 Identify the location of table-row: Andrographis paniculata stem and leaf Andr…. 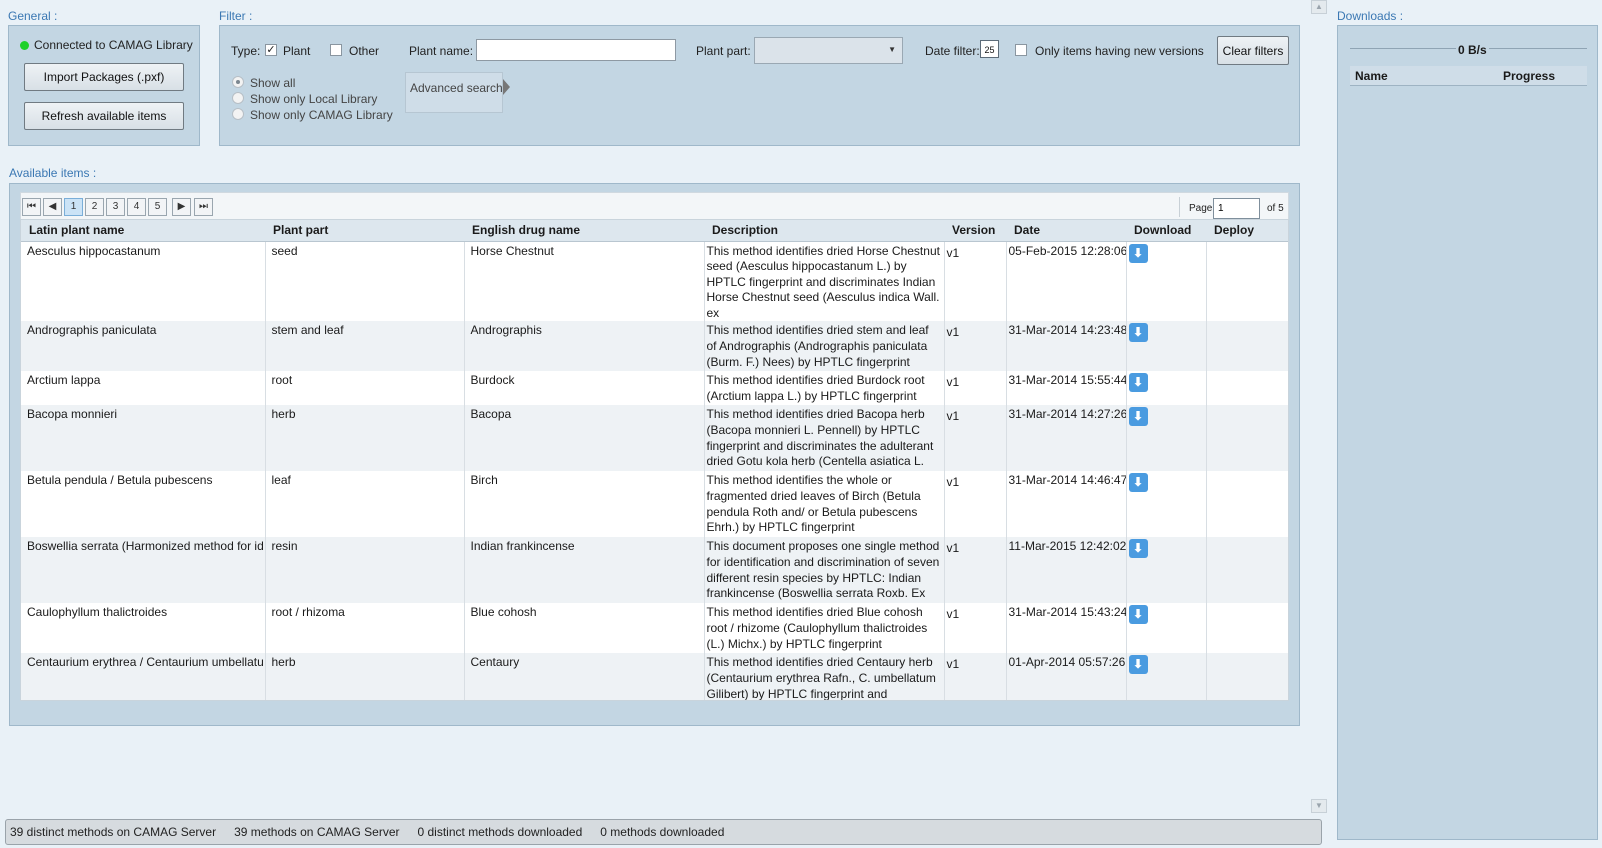
(654, 346).